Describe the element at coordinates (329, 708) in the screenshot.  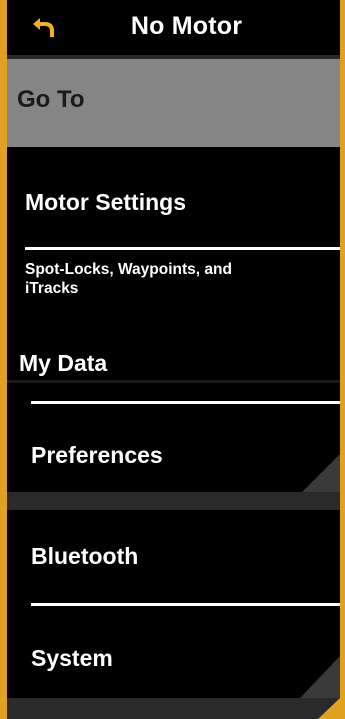
I see `bottom-corner-accent` at that location.